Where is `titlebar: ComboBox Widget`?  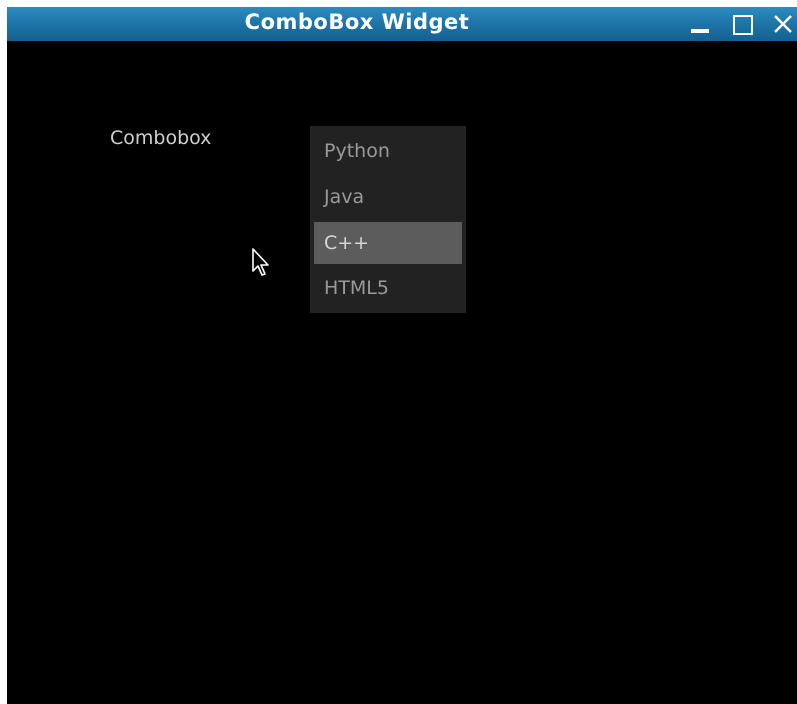
titlebar: ComboBox Widget is located at coordinates (402, 24).